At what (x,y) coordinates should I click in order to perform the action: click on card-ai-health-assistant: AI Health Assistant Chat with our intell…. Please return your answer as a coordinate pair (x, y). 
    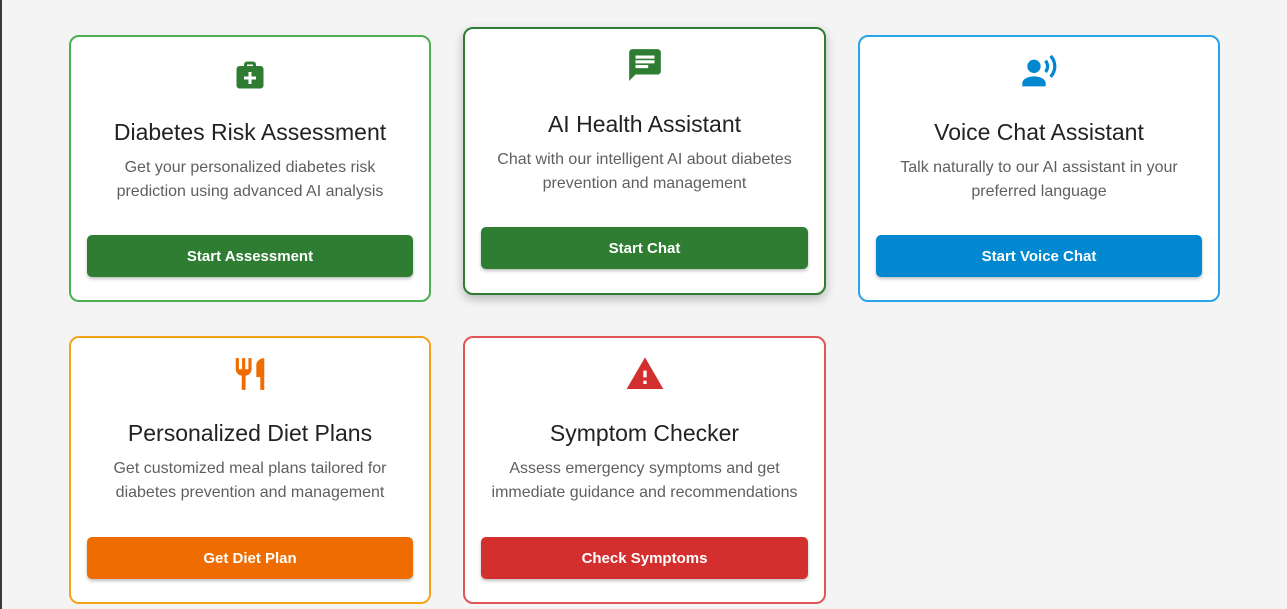
    Looking at the image, I should click on (644, 161).